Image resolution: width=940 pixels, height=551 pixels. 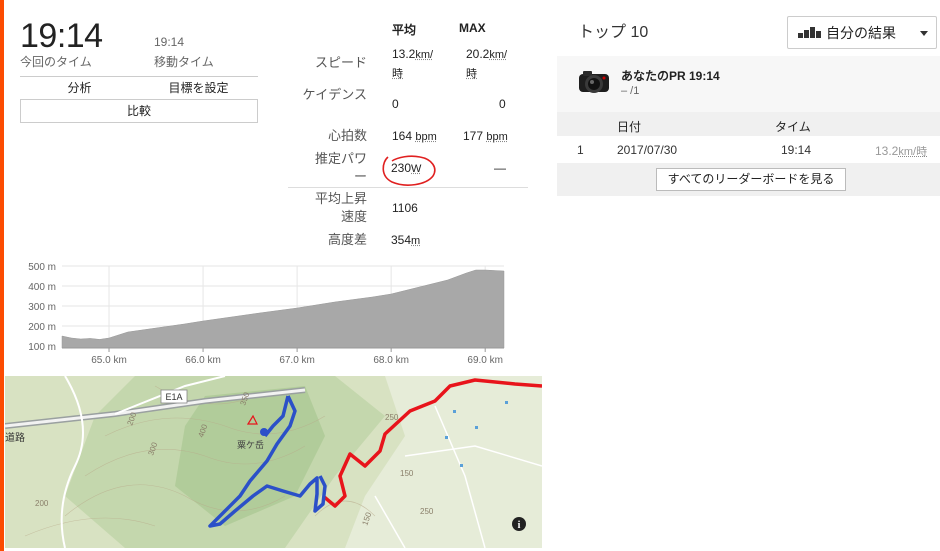 I want to click on heart-rate-max-unit: bpm, so click(x=497, y=137).